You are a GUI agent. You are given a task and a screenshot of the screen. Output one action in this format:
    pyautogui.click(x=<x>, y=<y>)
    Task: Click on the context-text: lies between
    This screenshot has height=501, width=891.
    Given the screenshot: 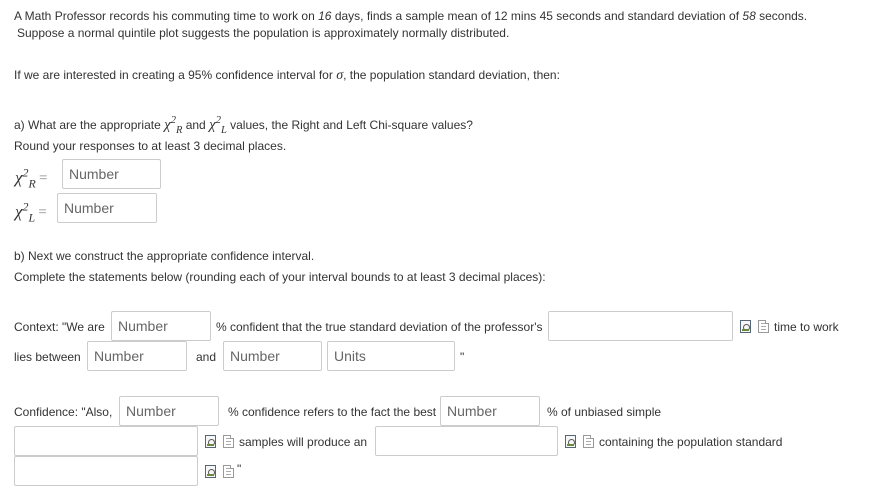 What is the action you would take?
    pyautogui.click(x=47, y=357)
    